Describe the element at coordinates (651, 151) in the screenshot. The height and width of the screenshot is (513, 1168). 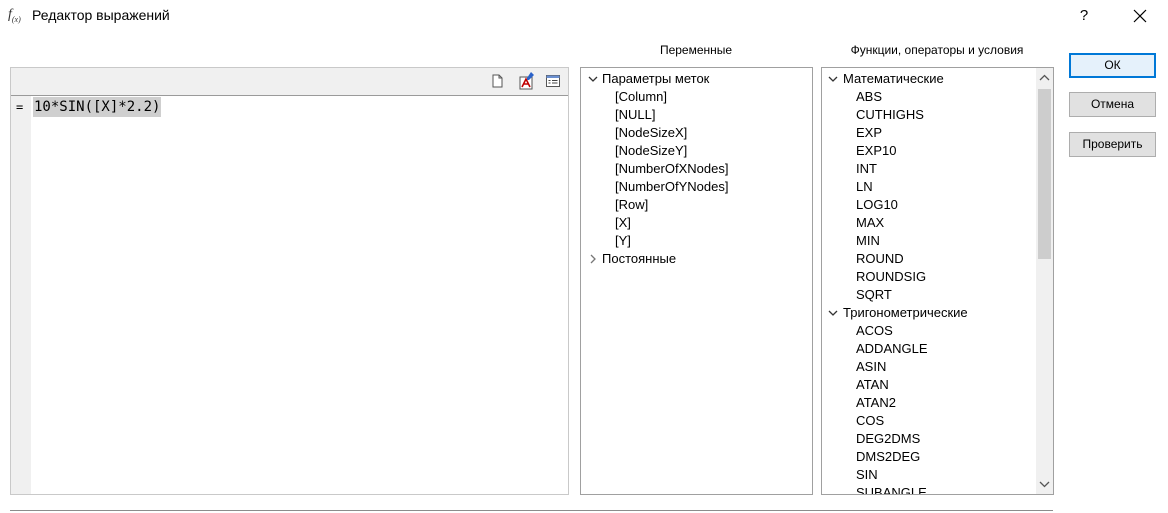
I see `list-item: [NodeSizeY]` at that location.